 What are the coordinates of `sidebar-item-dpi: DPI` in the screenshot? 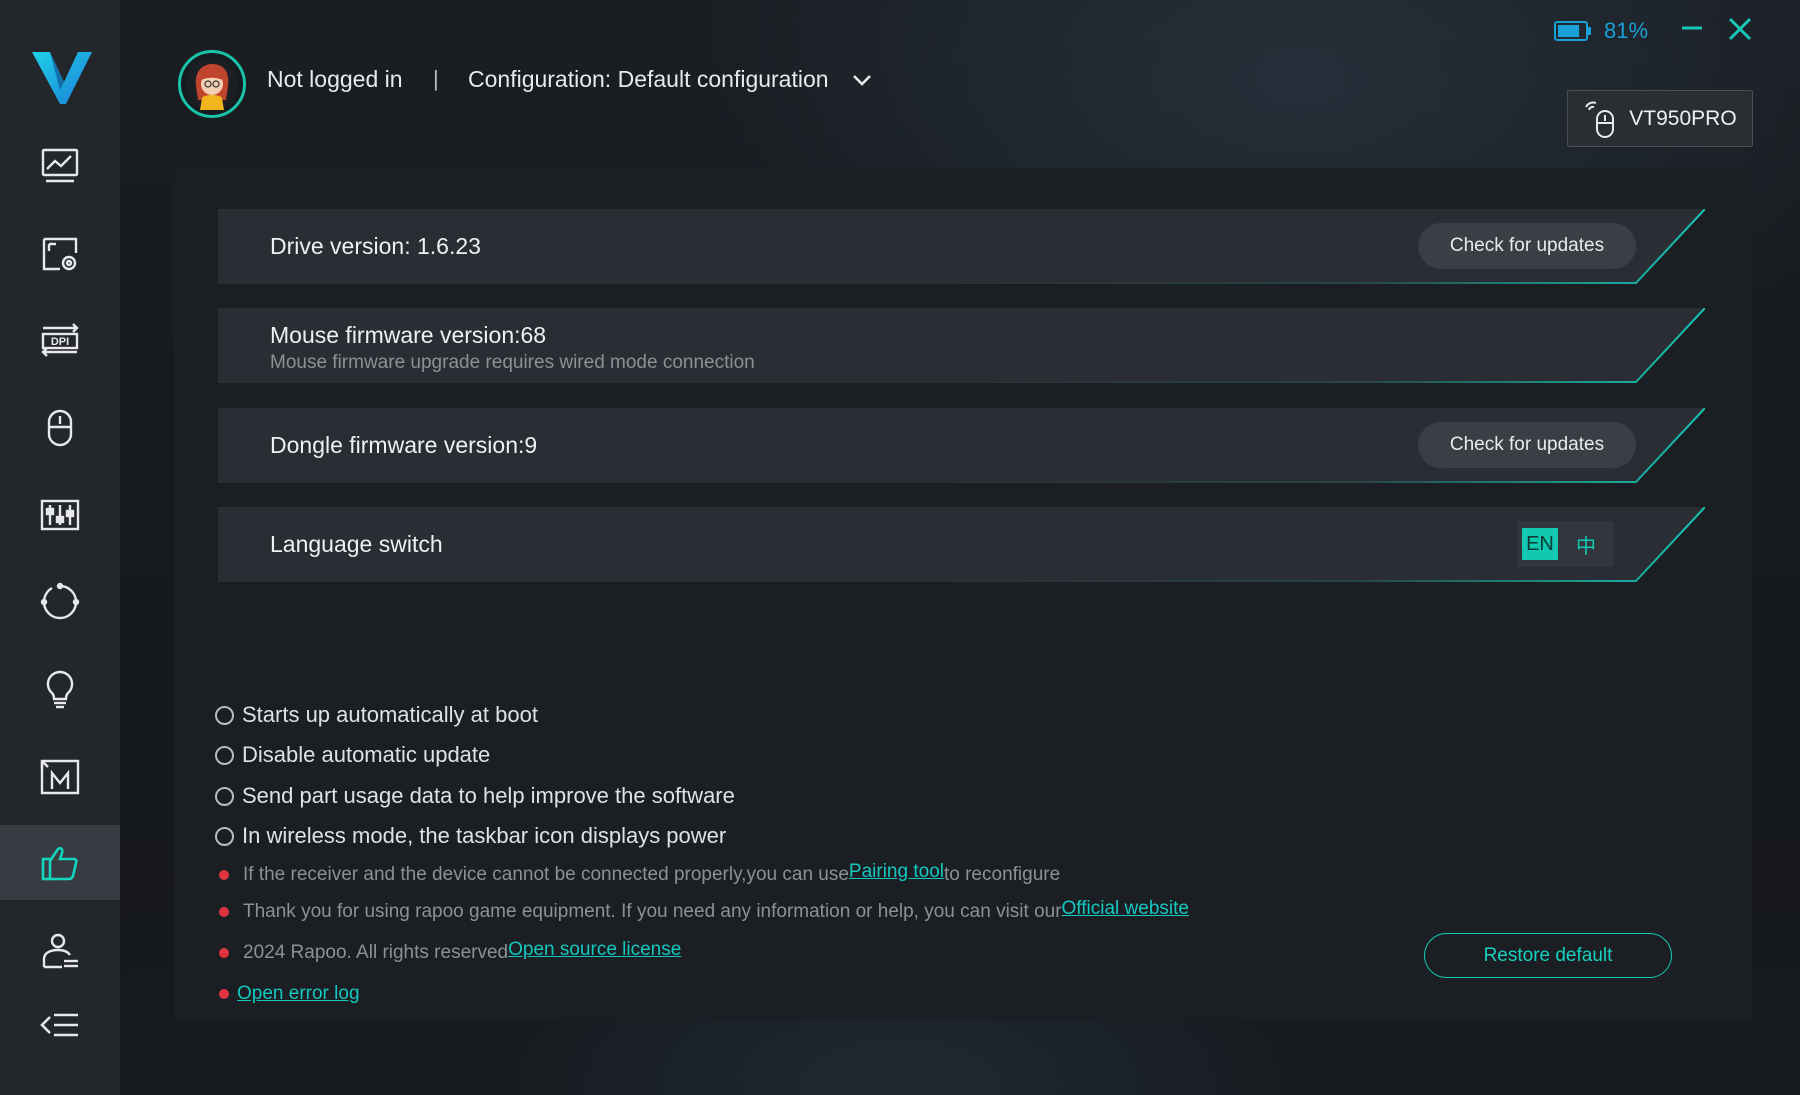 It's located at (60, 339).